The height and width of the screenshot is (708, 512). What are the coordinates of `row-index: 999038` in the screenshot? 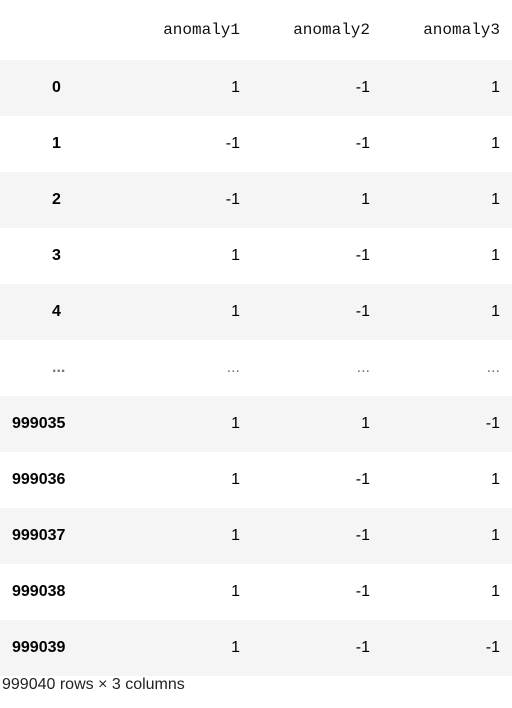 It's located at (39, 591).